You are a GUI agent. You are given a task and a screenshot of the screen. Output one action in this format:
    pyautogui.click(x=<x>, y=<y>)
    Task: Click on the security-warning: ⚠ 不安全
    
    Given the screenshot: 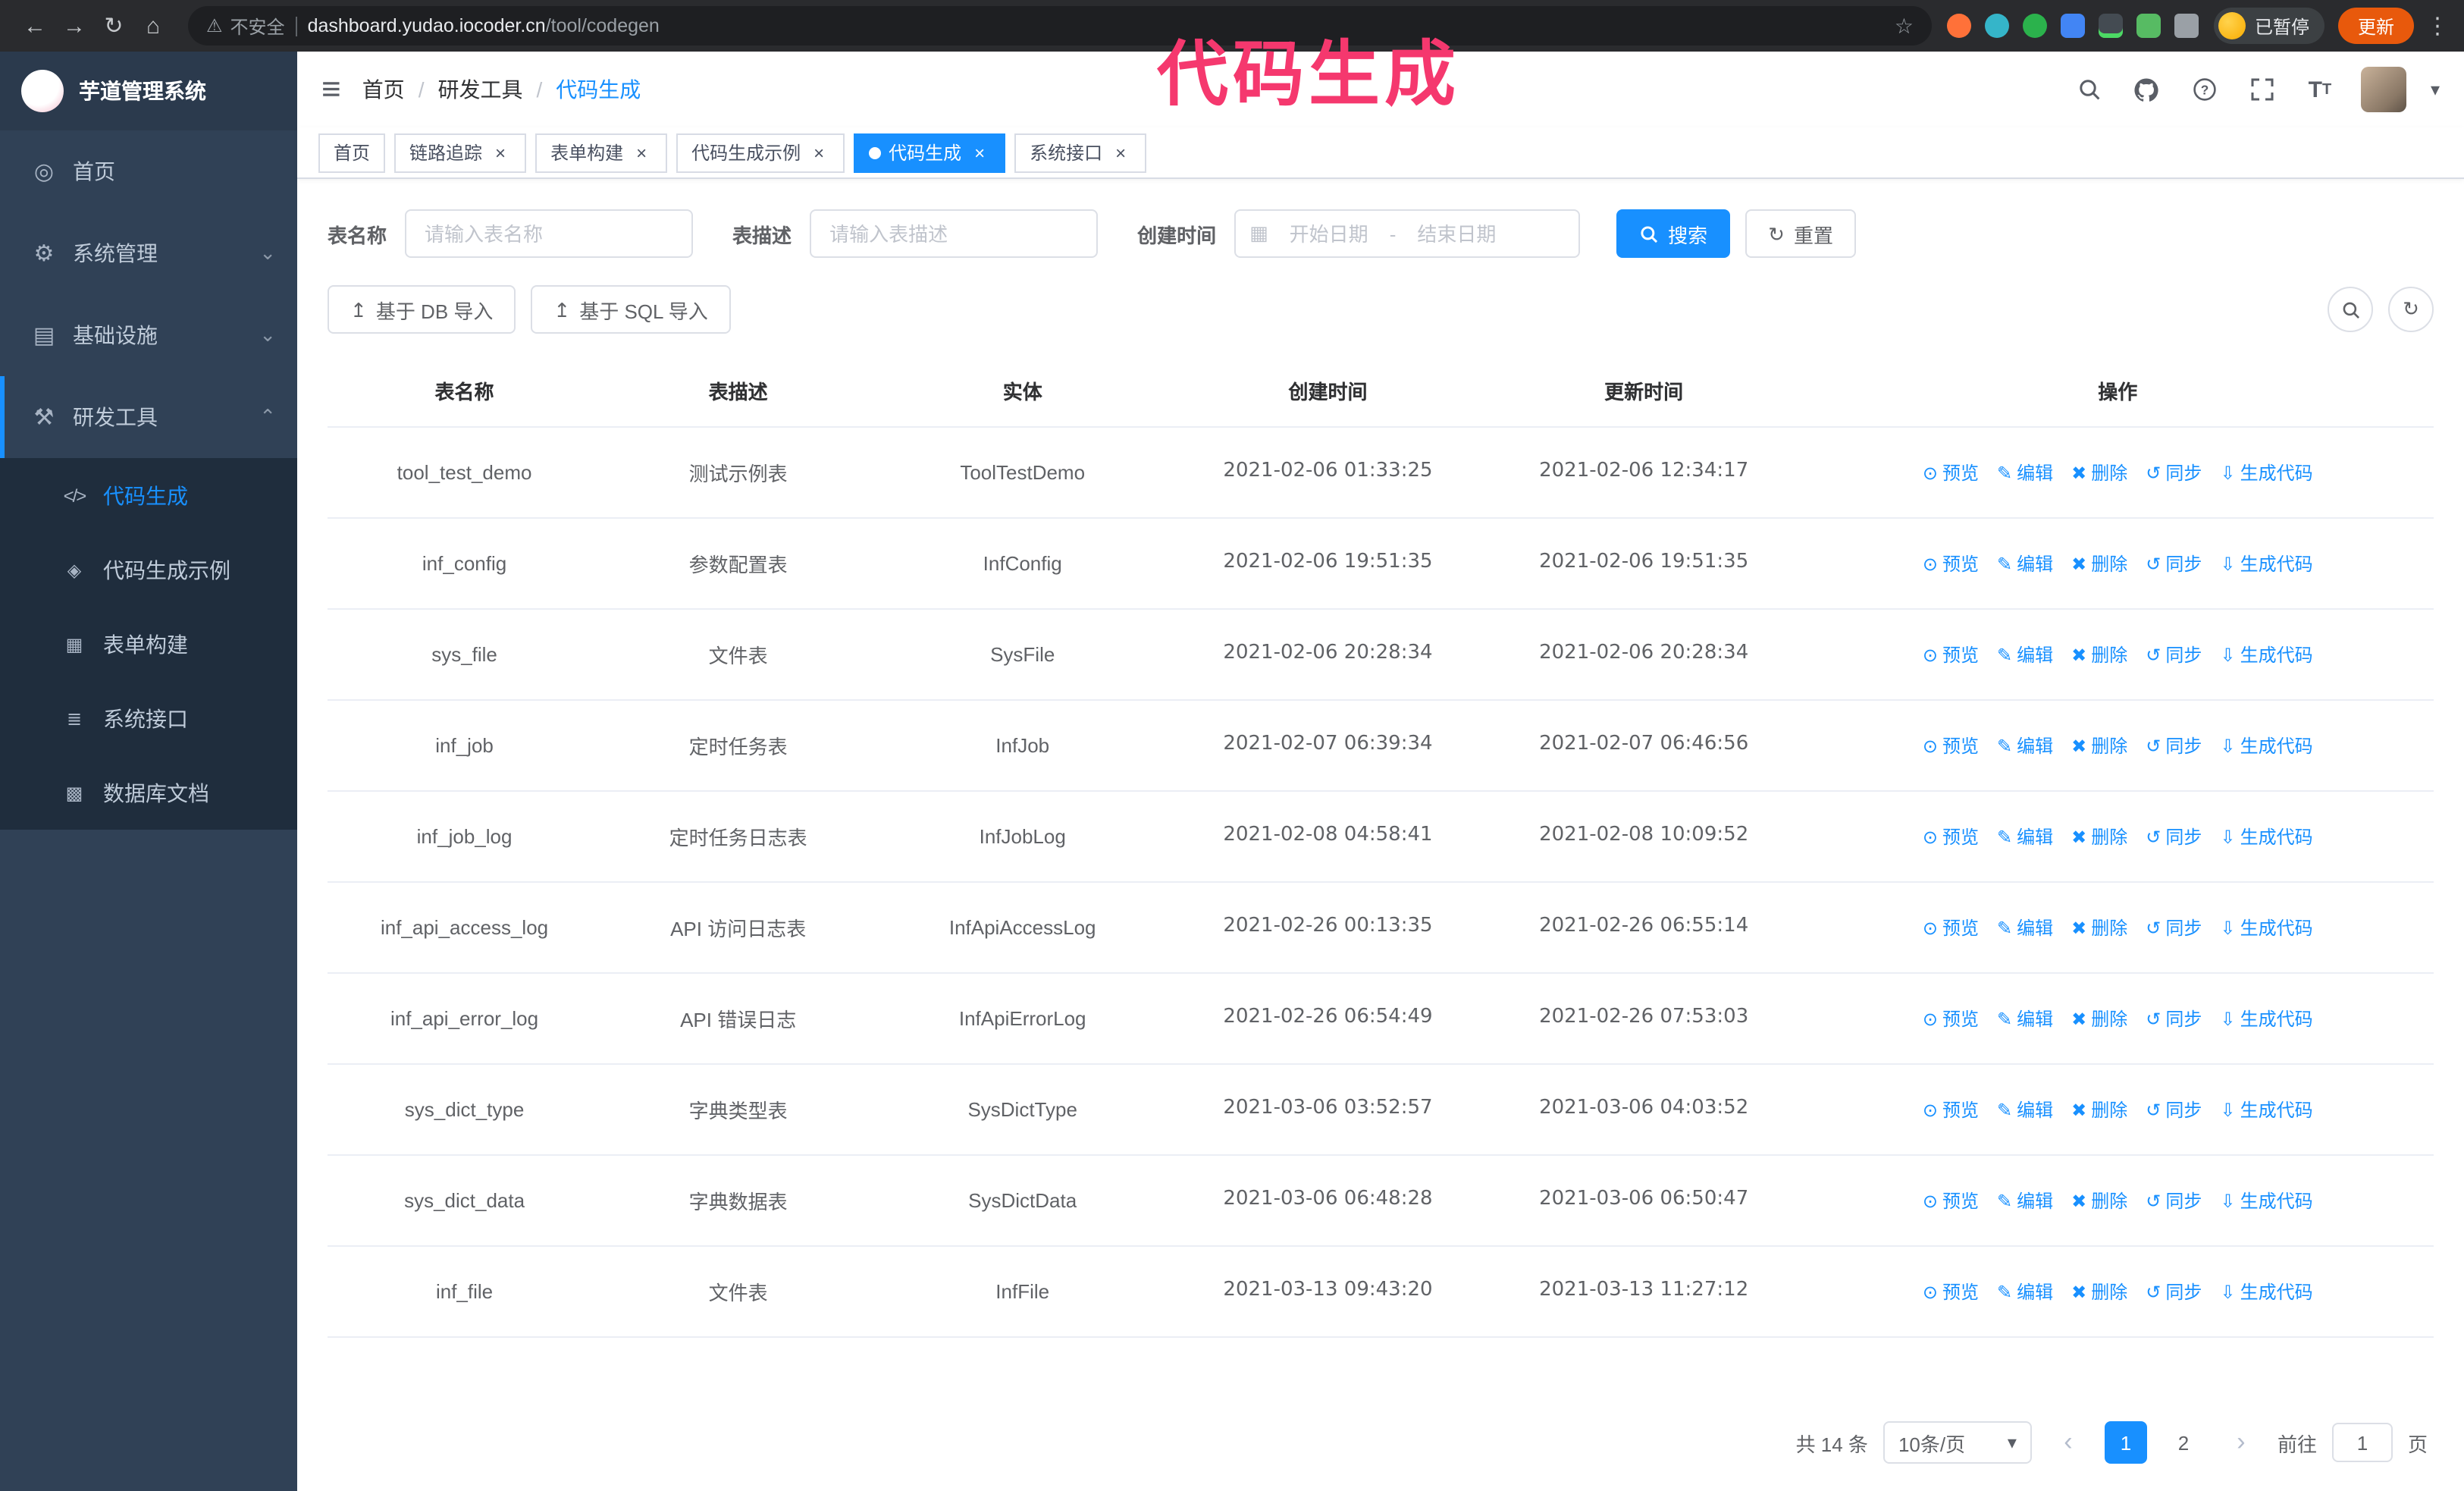 What is the action you would take?
    pyautogui.click(x=246, y=26)
    